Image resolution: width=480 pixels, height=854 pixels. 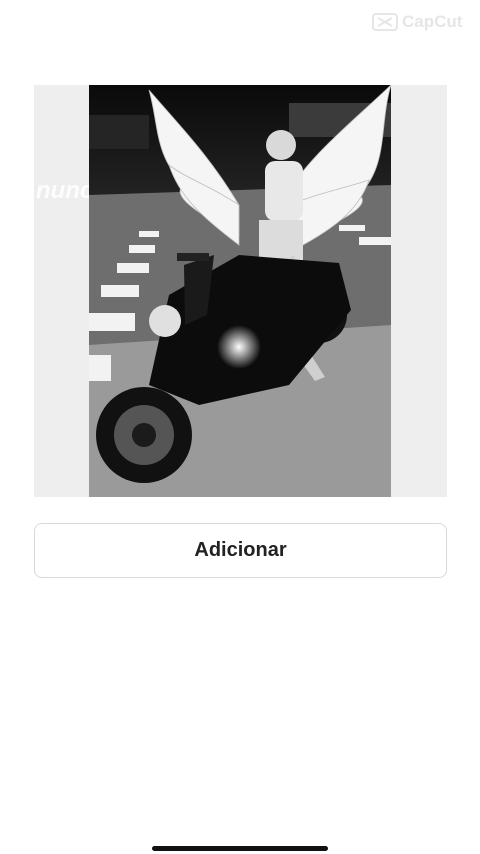 What do you see at coordinates (240, 550) in the screenshot?
I see `add-button: Adicionar` at bounding box center [240, 550].